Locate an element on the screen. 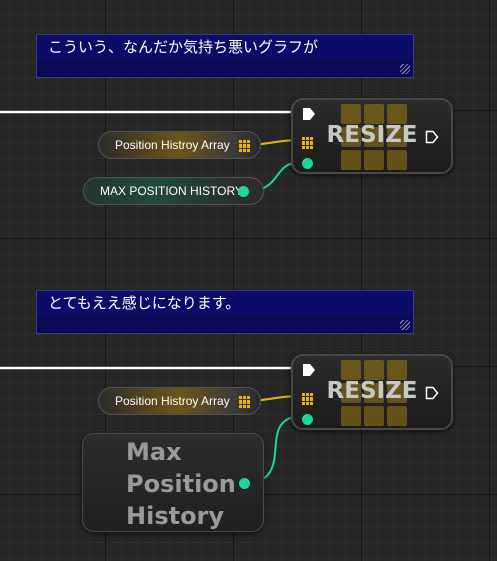 This screenshot has height=561, width=497. max-position-history-node: MAX POSITION HISTORY is located at coordinates (173, 191).